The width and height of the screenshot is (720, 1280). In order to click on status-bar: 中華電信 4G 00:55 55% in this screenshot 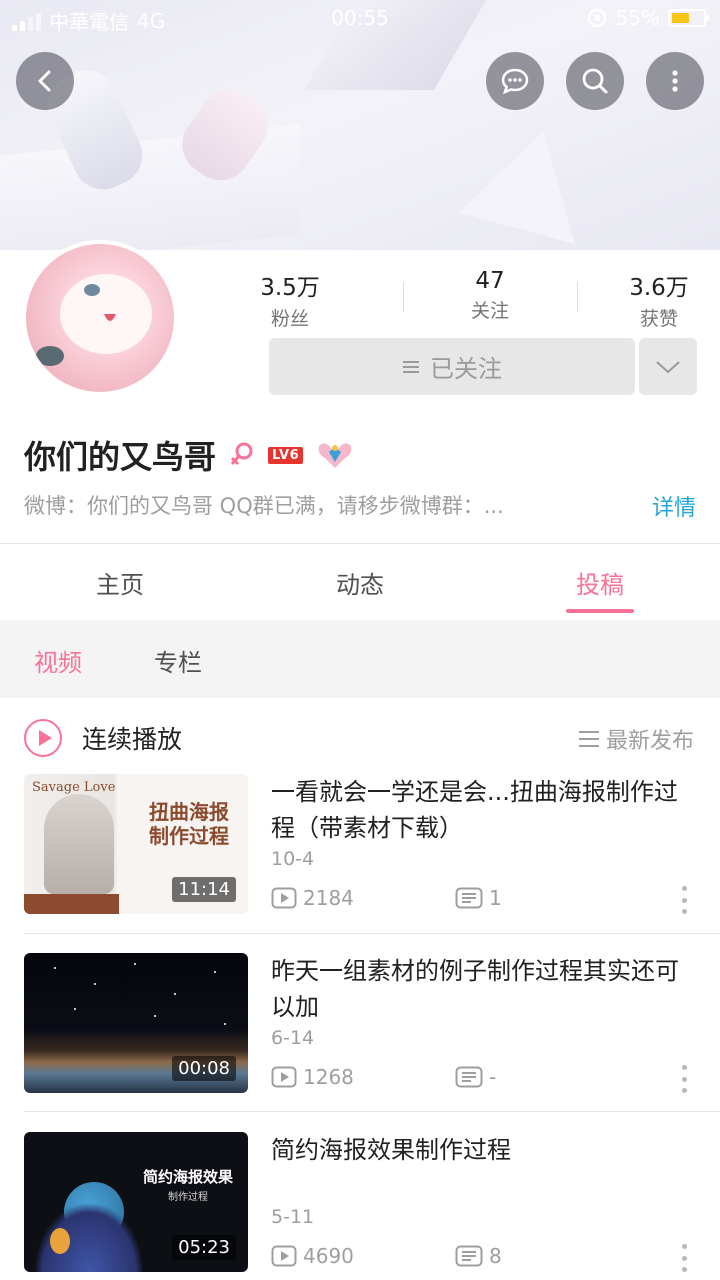, I will do `click(360, 19)`.